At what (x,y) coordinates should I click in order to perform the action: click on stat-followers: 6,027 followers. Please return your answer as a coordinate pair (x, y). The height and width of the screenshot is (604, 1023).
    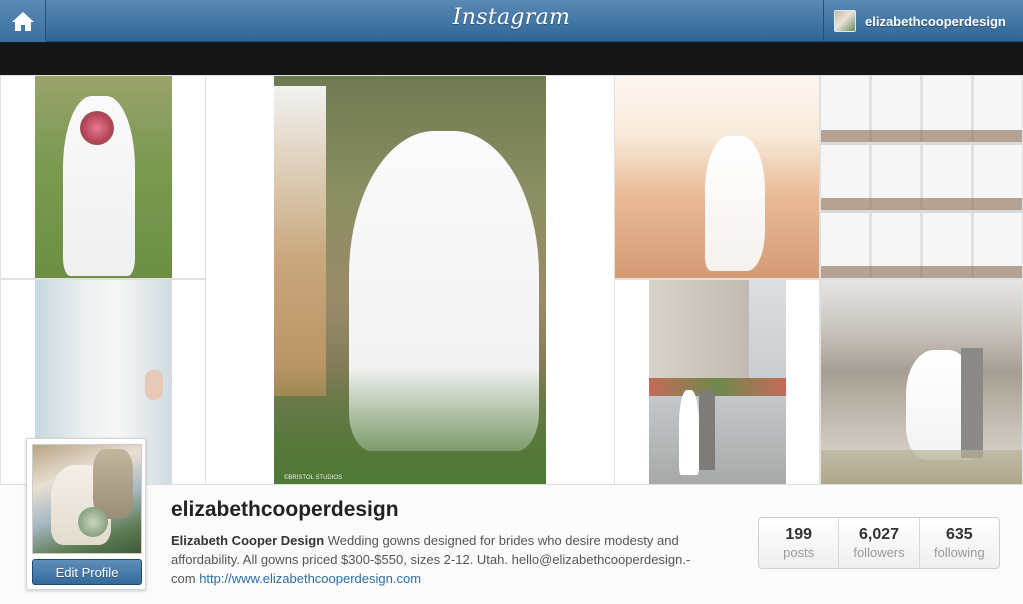
    Looking at the image, I should click on (879, 543).